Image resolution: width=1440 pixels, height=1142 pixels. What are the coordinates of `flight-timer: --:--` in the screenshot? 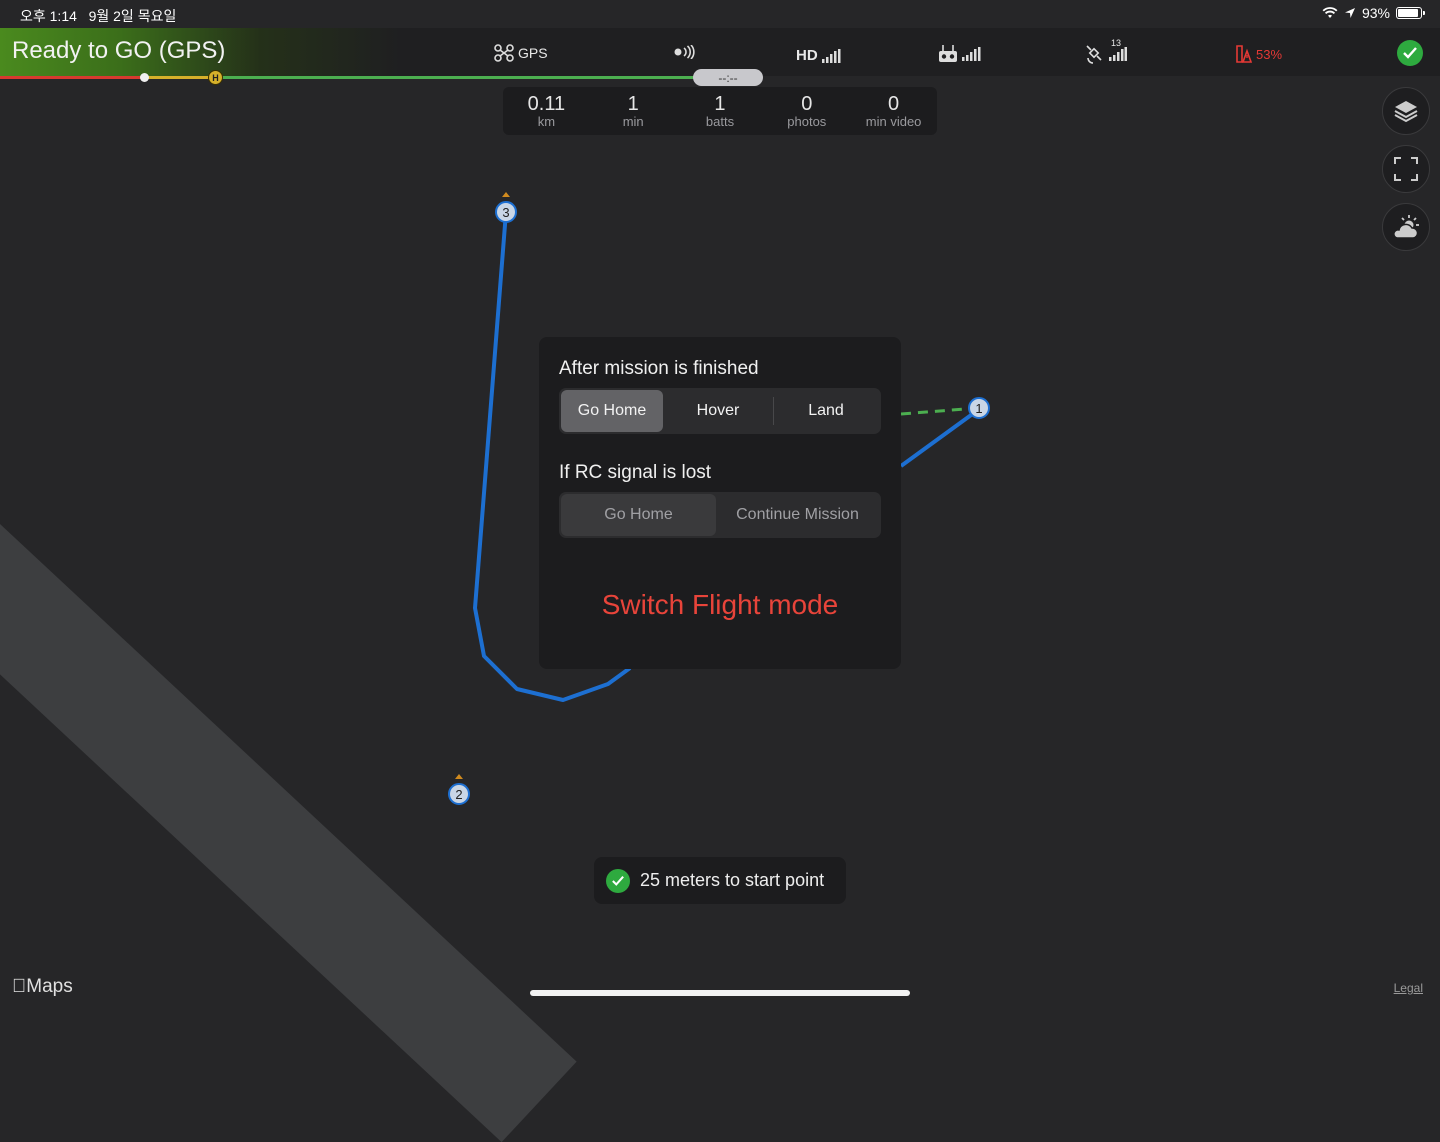 It's located at (728, 77).